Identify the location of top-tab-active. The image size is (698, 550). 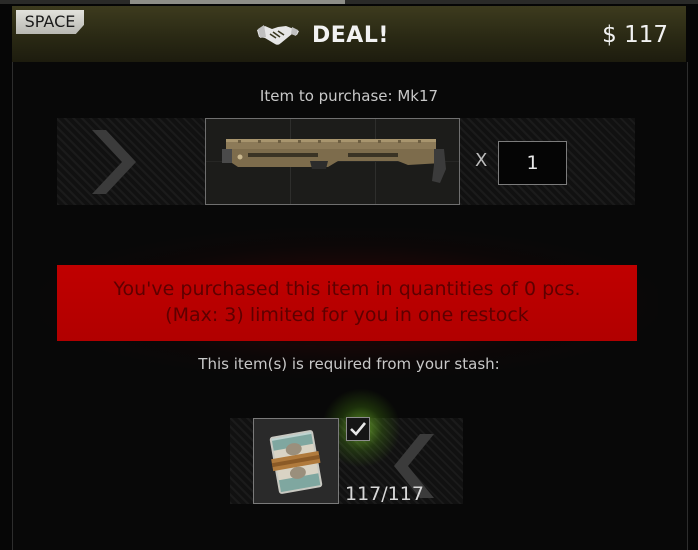
(237, 2).